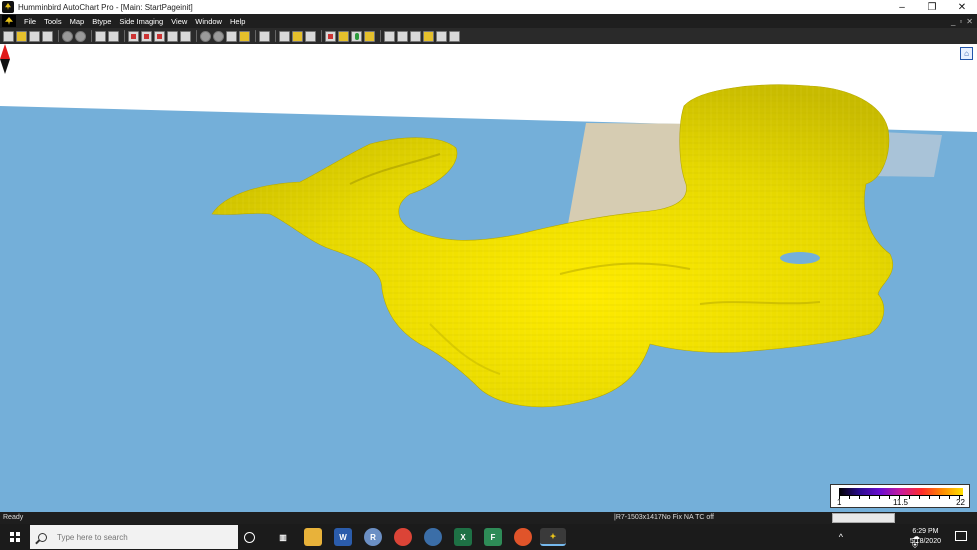  Describe the element at coordinates (841, 537) in the screenshot. I see `tray-chevron-icon: ^` at that location.